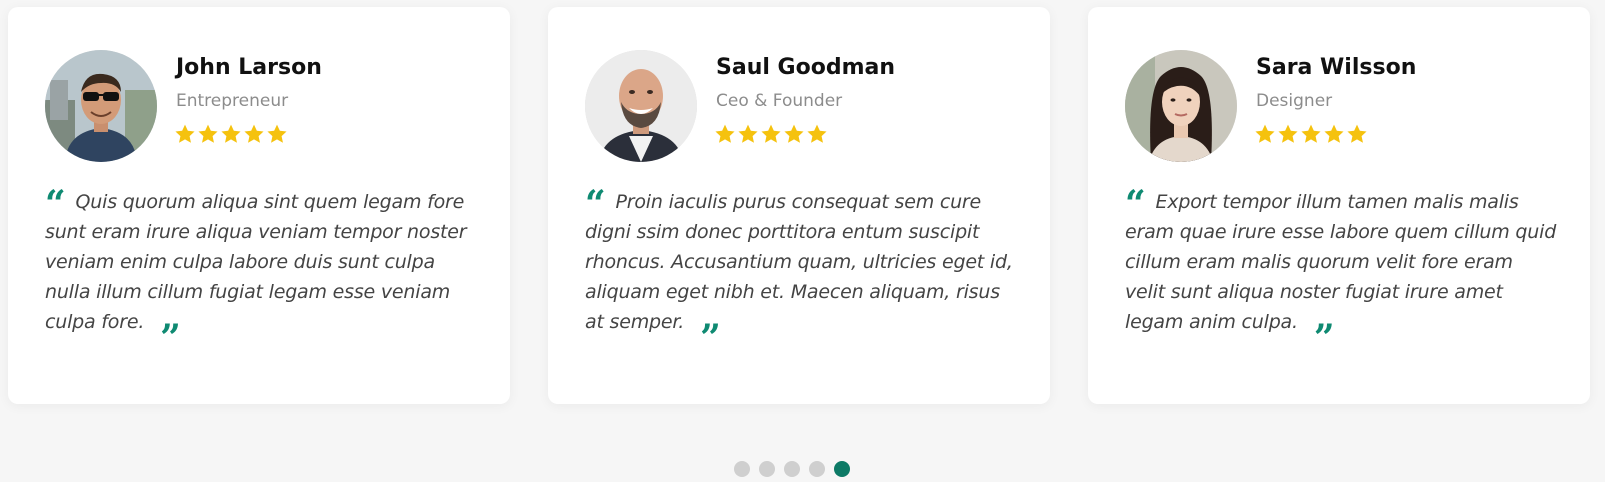 Image resolution: width=1605 pixels, height=482 pixels. I want to click on reviewer-role: Ceo & Founder, so click(779, 101).